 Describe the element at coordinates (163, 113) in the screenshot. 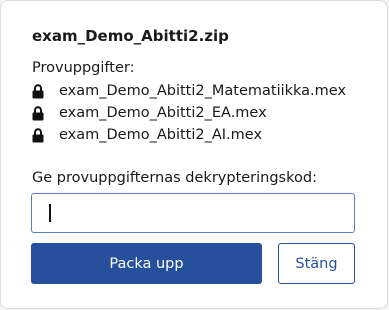

I see `file-name: exam_Demo_Abitti2_EA.mex` at that location.